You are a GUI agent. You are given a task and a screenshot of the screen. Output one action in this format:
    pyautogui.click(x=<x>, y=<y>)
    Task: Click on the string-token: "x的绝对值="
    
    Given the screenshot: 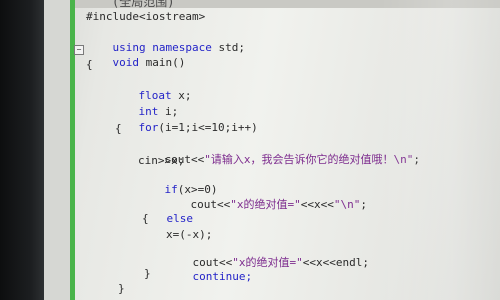 What is the action you would take?
    pyautogui.click(x=265, y=204)
    